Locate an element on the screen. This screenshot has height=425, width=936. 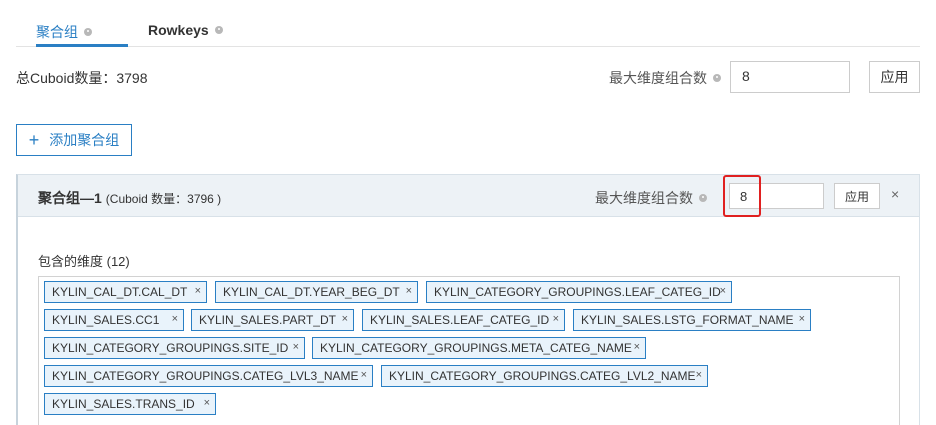
dimension-tag: KYLIN_CAL_DT.CAL_DT × is located at coordinates (125, 292).